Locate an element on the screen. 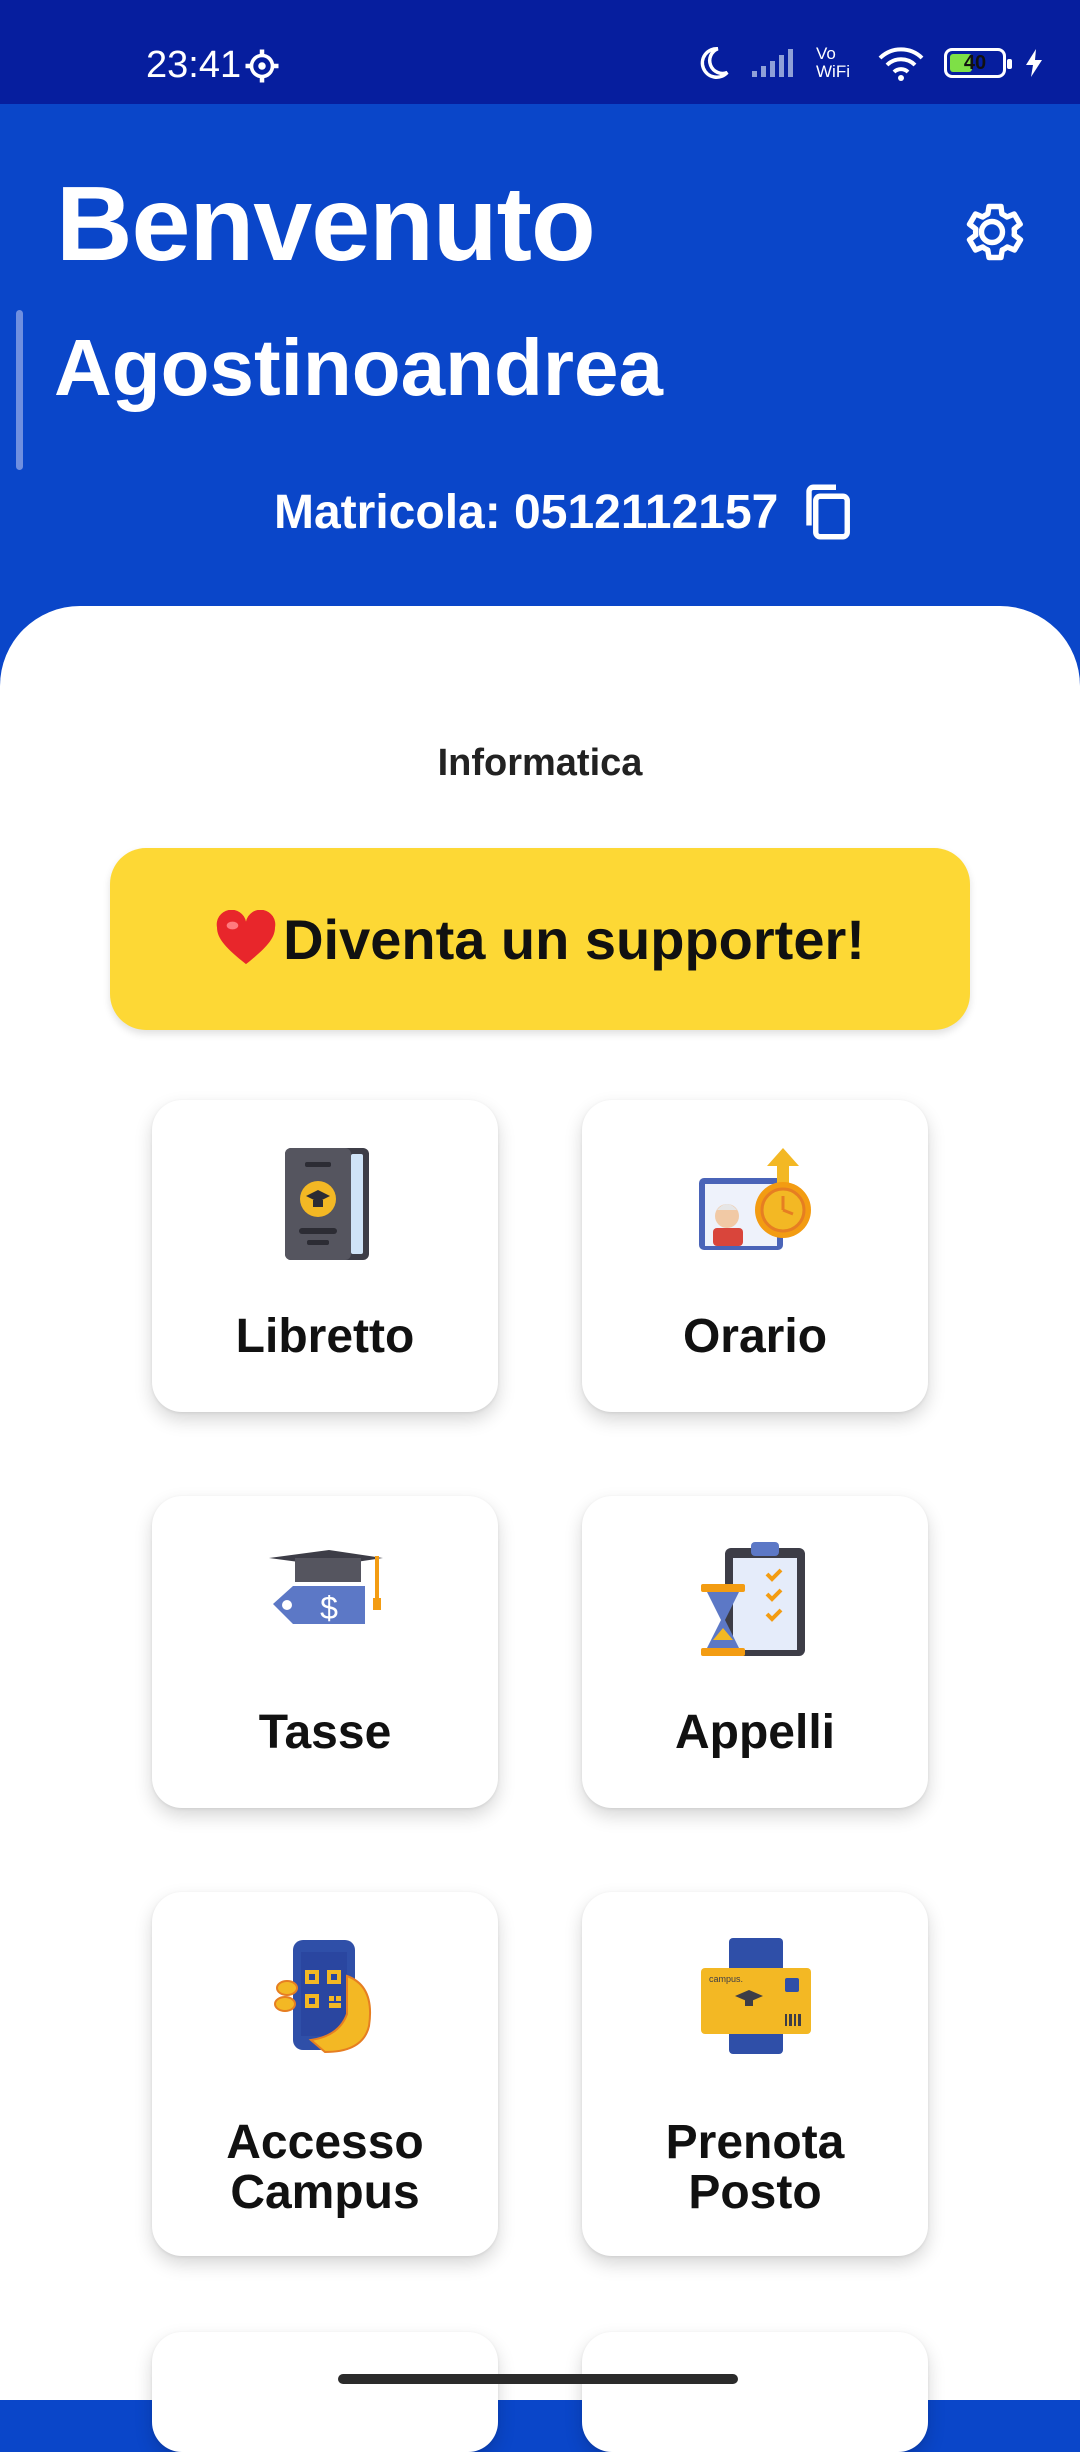  card-next-left is located at coordinates (325, 2392).